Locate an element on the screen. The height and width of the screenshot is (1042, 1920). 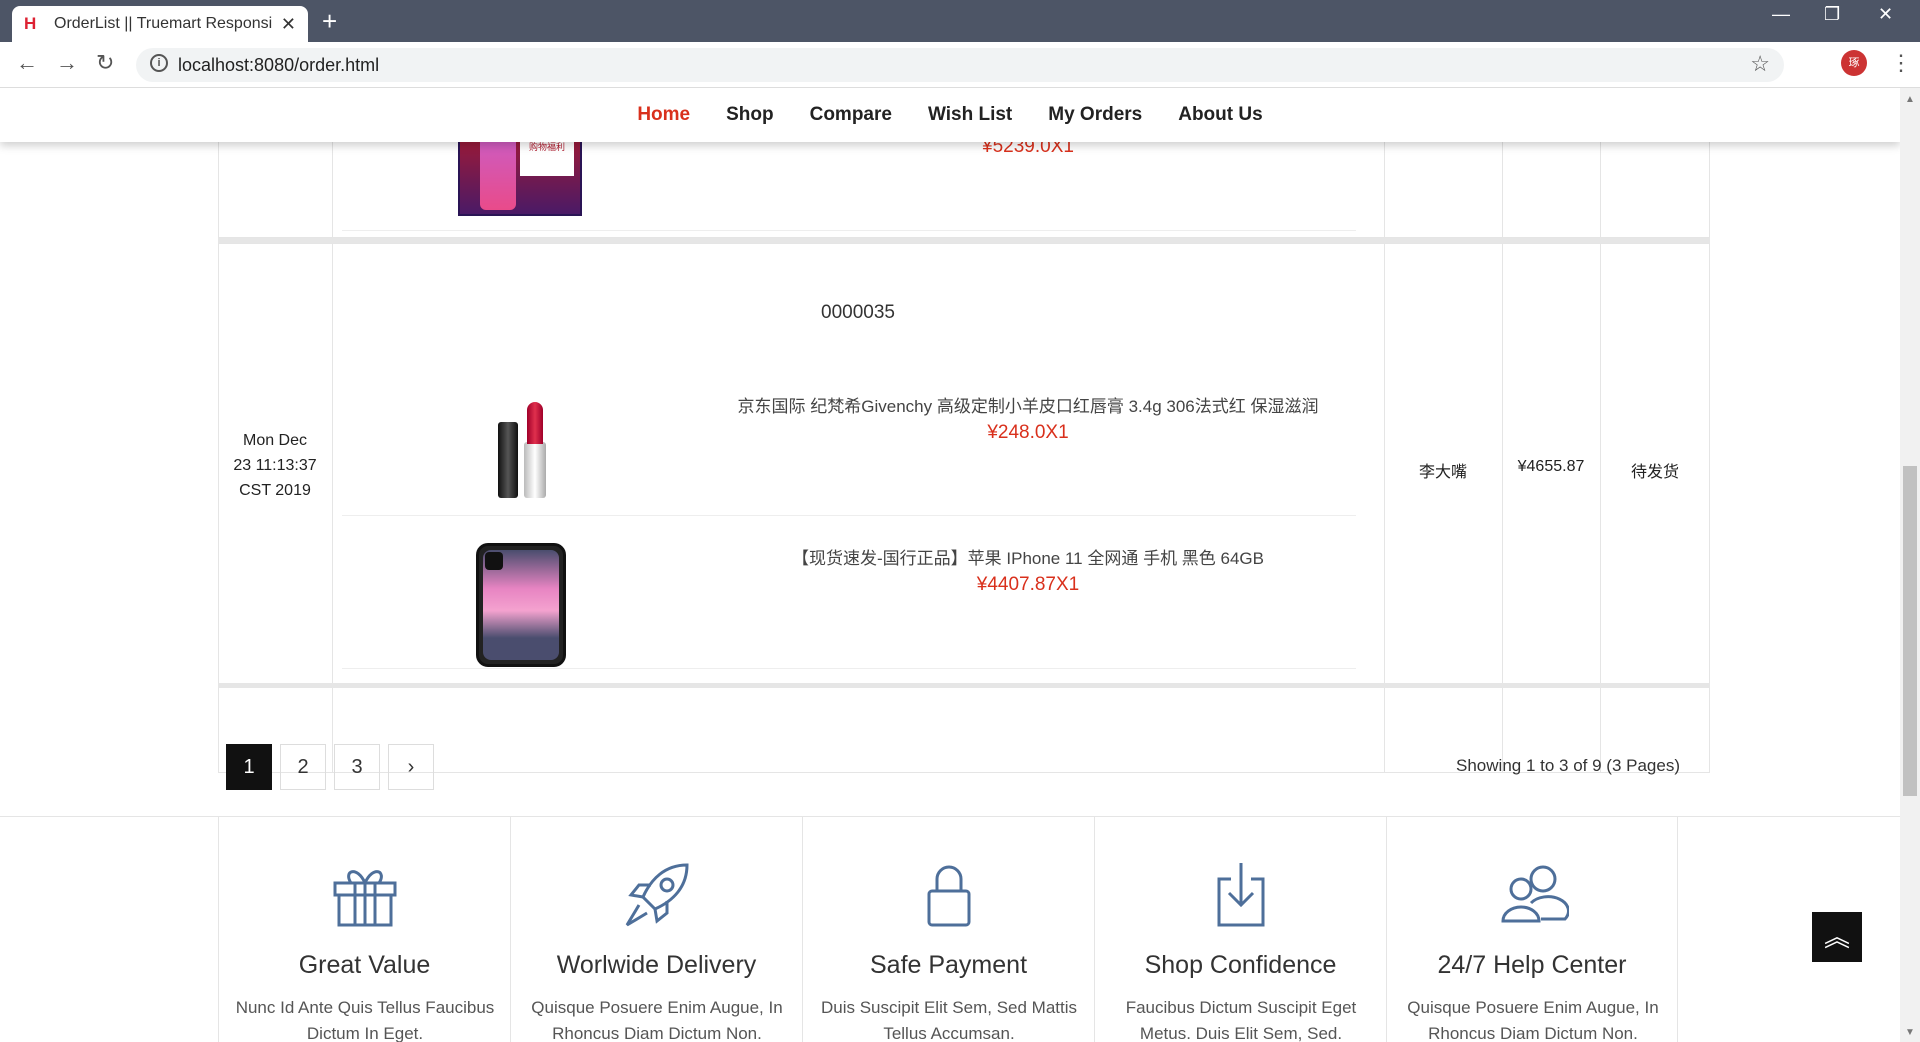
new-tab-icon: + is located at coordinates (329, 21).